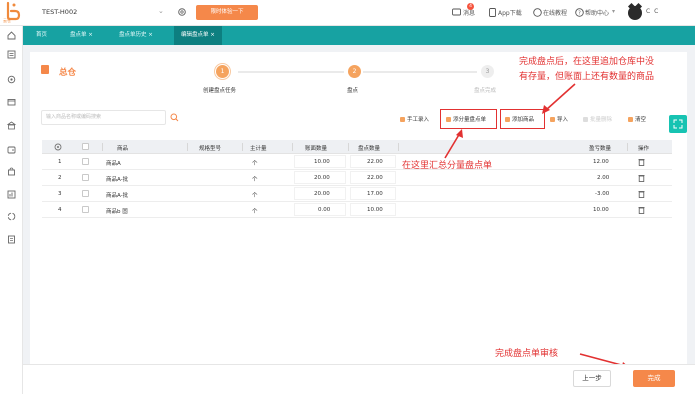 This screenshot has width=695, height=394. Describe the element at coordinates (58, 147) in the screenshot. I see `column-settings-icon` at that location.